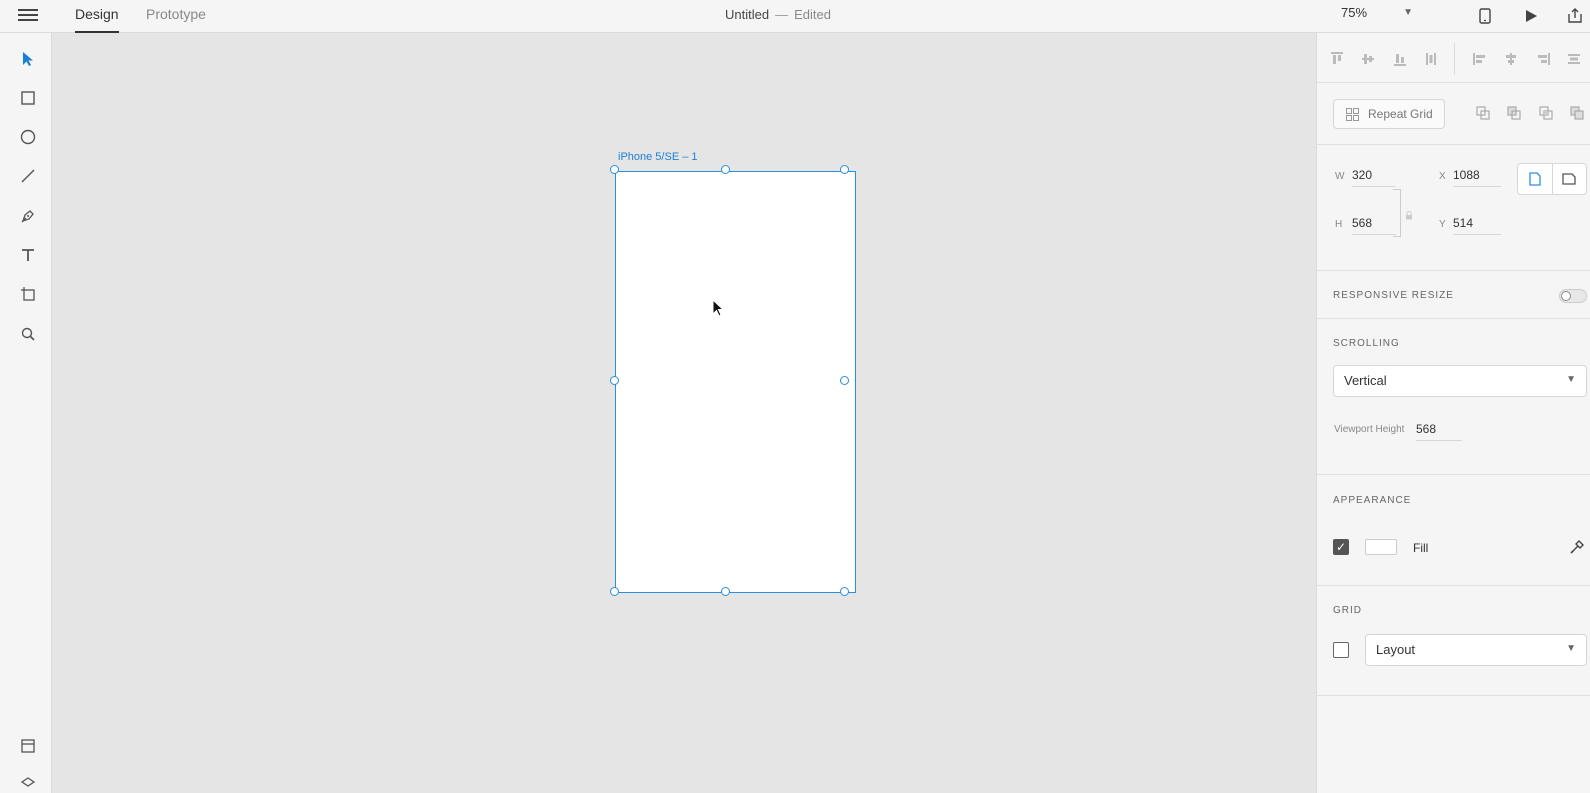  What do you see at coordinates (1347, 610) in the screenshot?
I see `grid-title: GRID` at bounding box center [1347, 610].